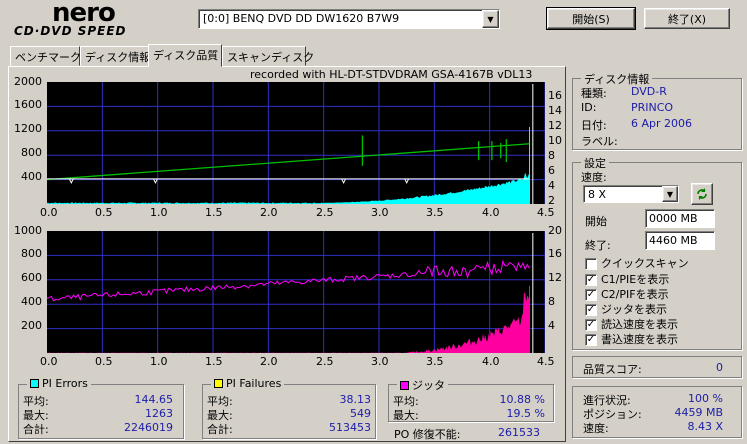  I want to click on tick-label: 2000, so click(28, 81).